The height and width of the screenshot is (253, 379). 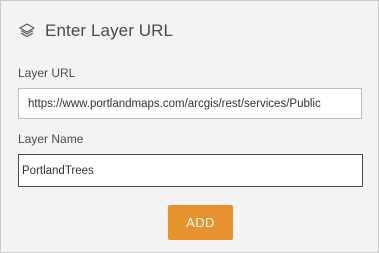 What do you see at coordinates (190, 103) in the screenshot?
I see `layer-url-input` at bounding box center [190, 103].